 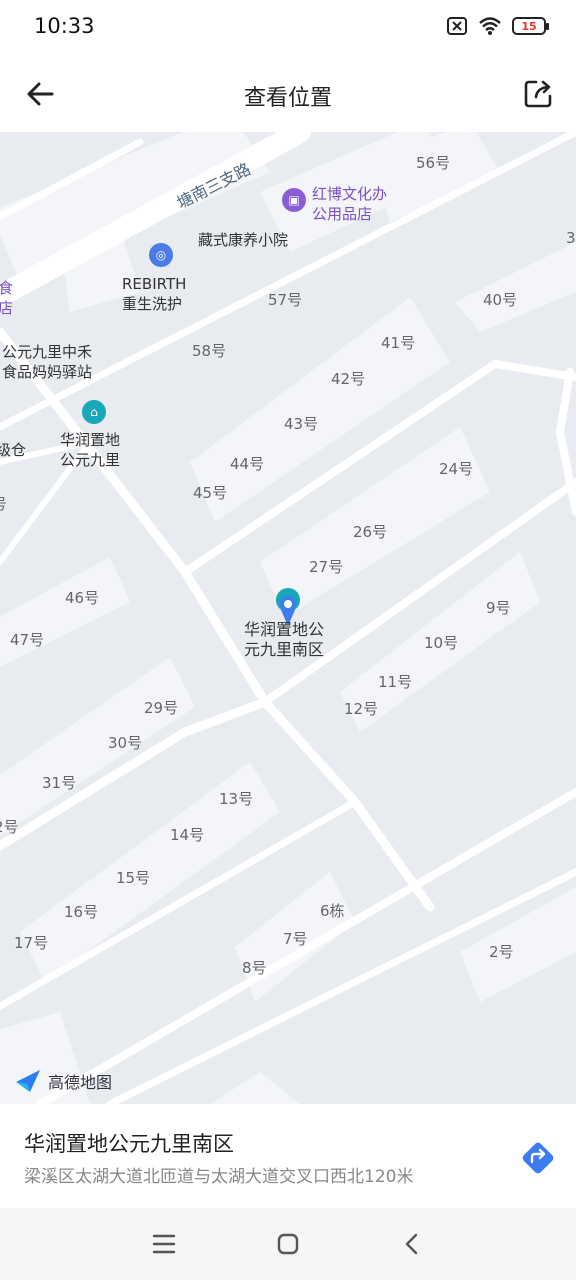 I want to click on home-icon, so click(x=288, y=1244).